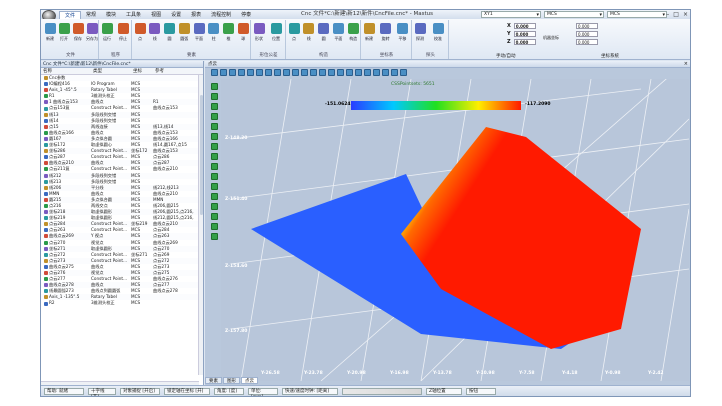 The width and height of the screenshot is (722, 406). What do you see at coordinates (64, 32) in the screenshot?
I see `ribbon-button: 打开` at bounding box center [64, 32].